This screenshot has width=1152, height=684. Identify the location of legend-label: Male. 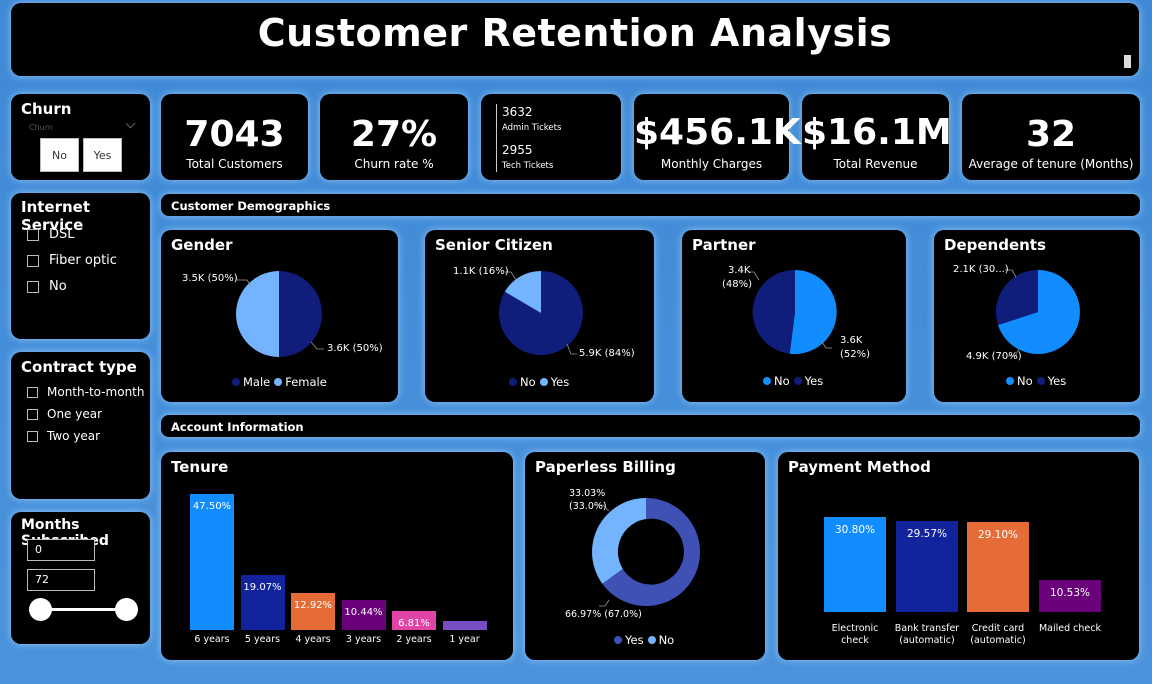
(257, 382).